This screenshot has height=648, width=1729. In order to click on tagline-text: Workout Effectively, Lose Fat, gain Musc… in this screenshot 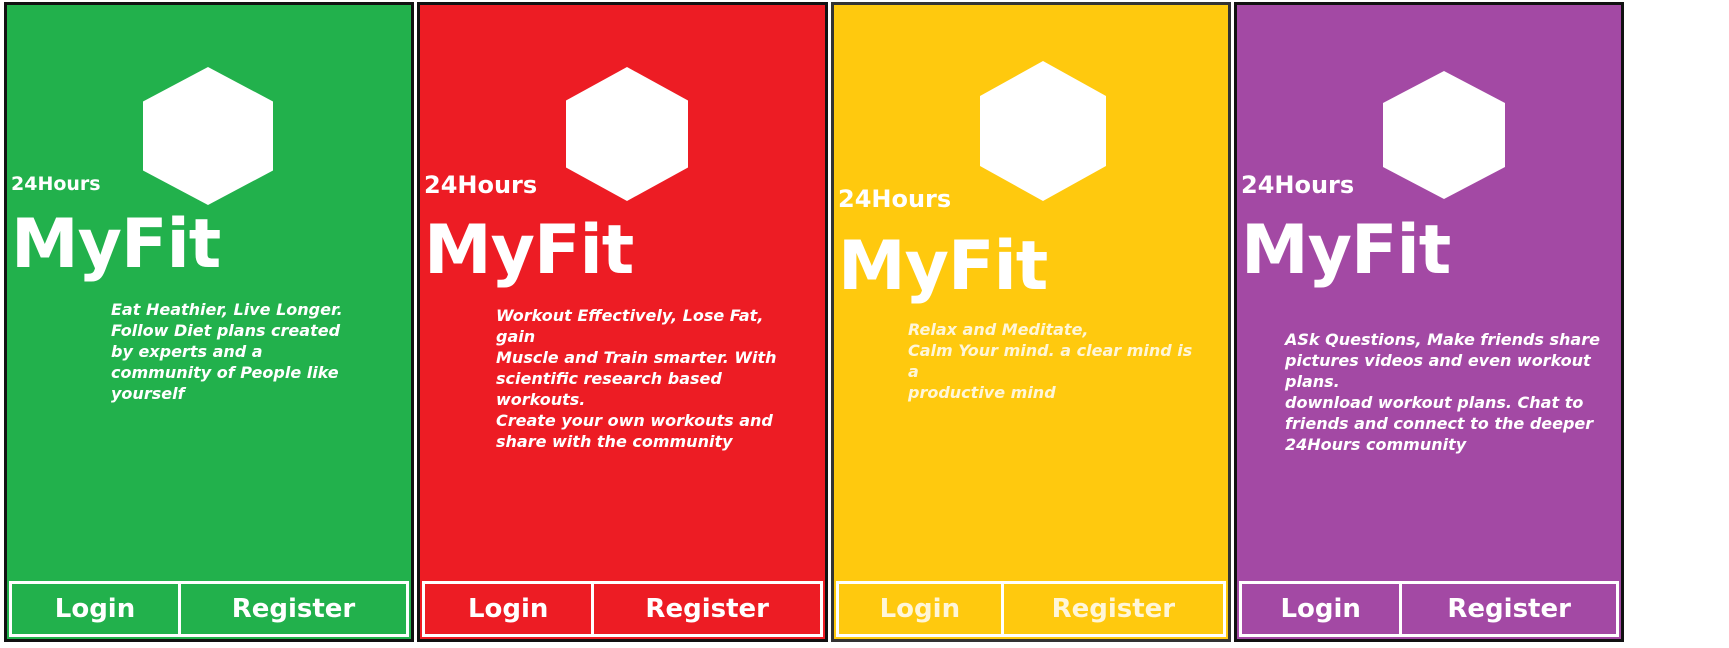, I will do `click(636, 378)`.